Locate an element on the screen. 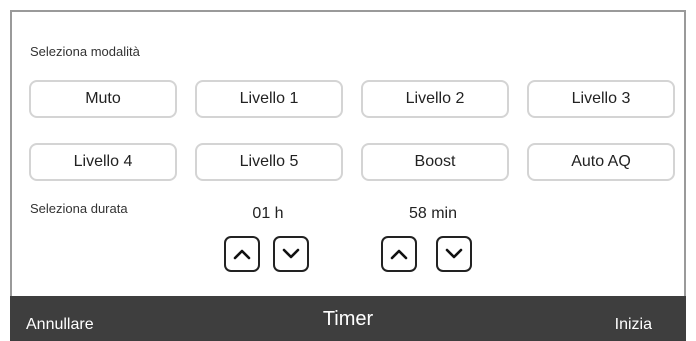 The height and width of the screenshot is (341, 696). hours-increment-button is located at coordinates (242, 254).